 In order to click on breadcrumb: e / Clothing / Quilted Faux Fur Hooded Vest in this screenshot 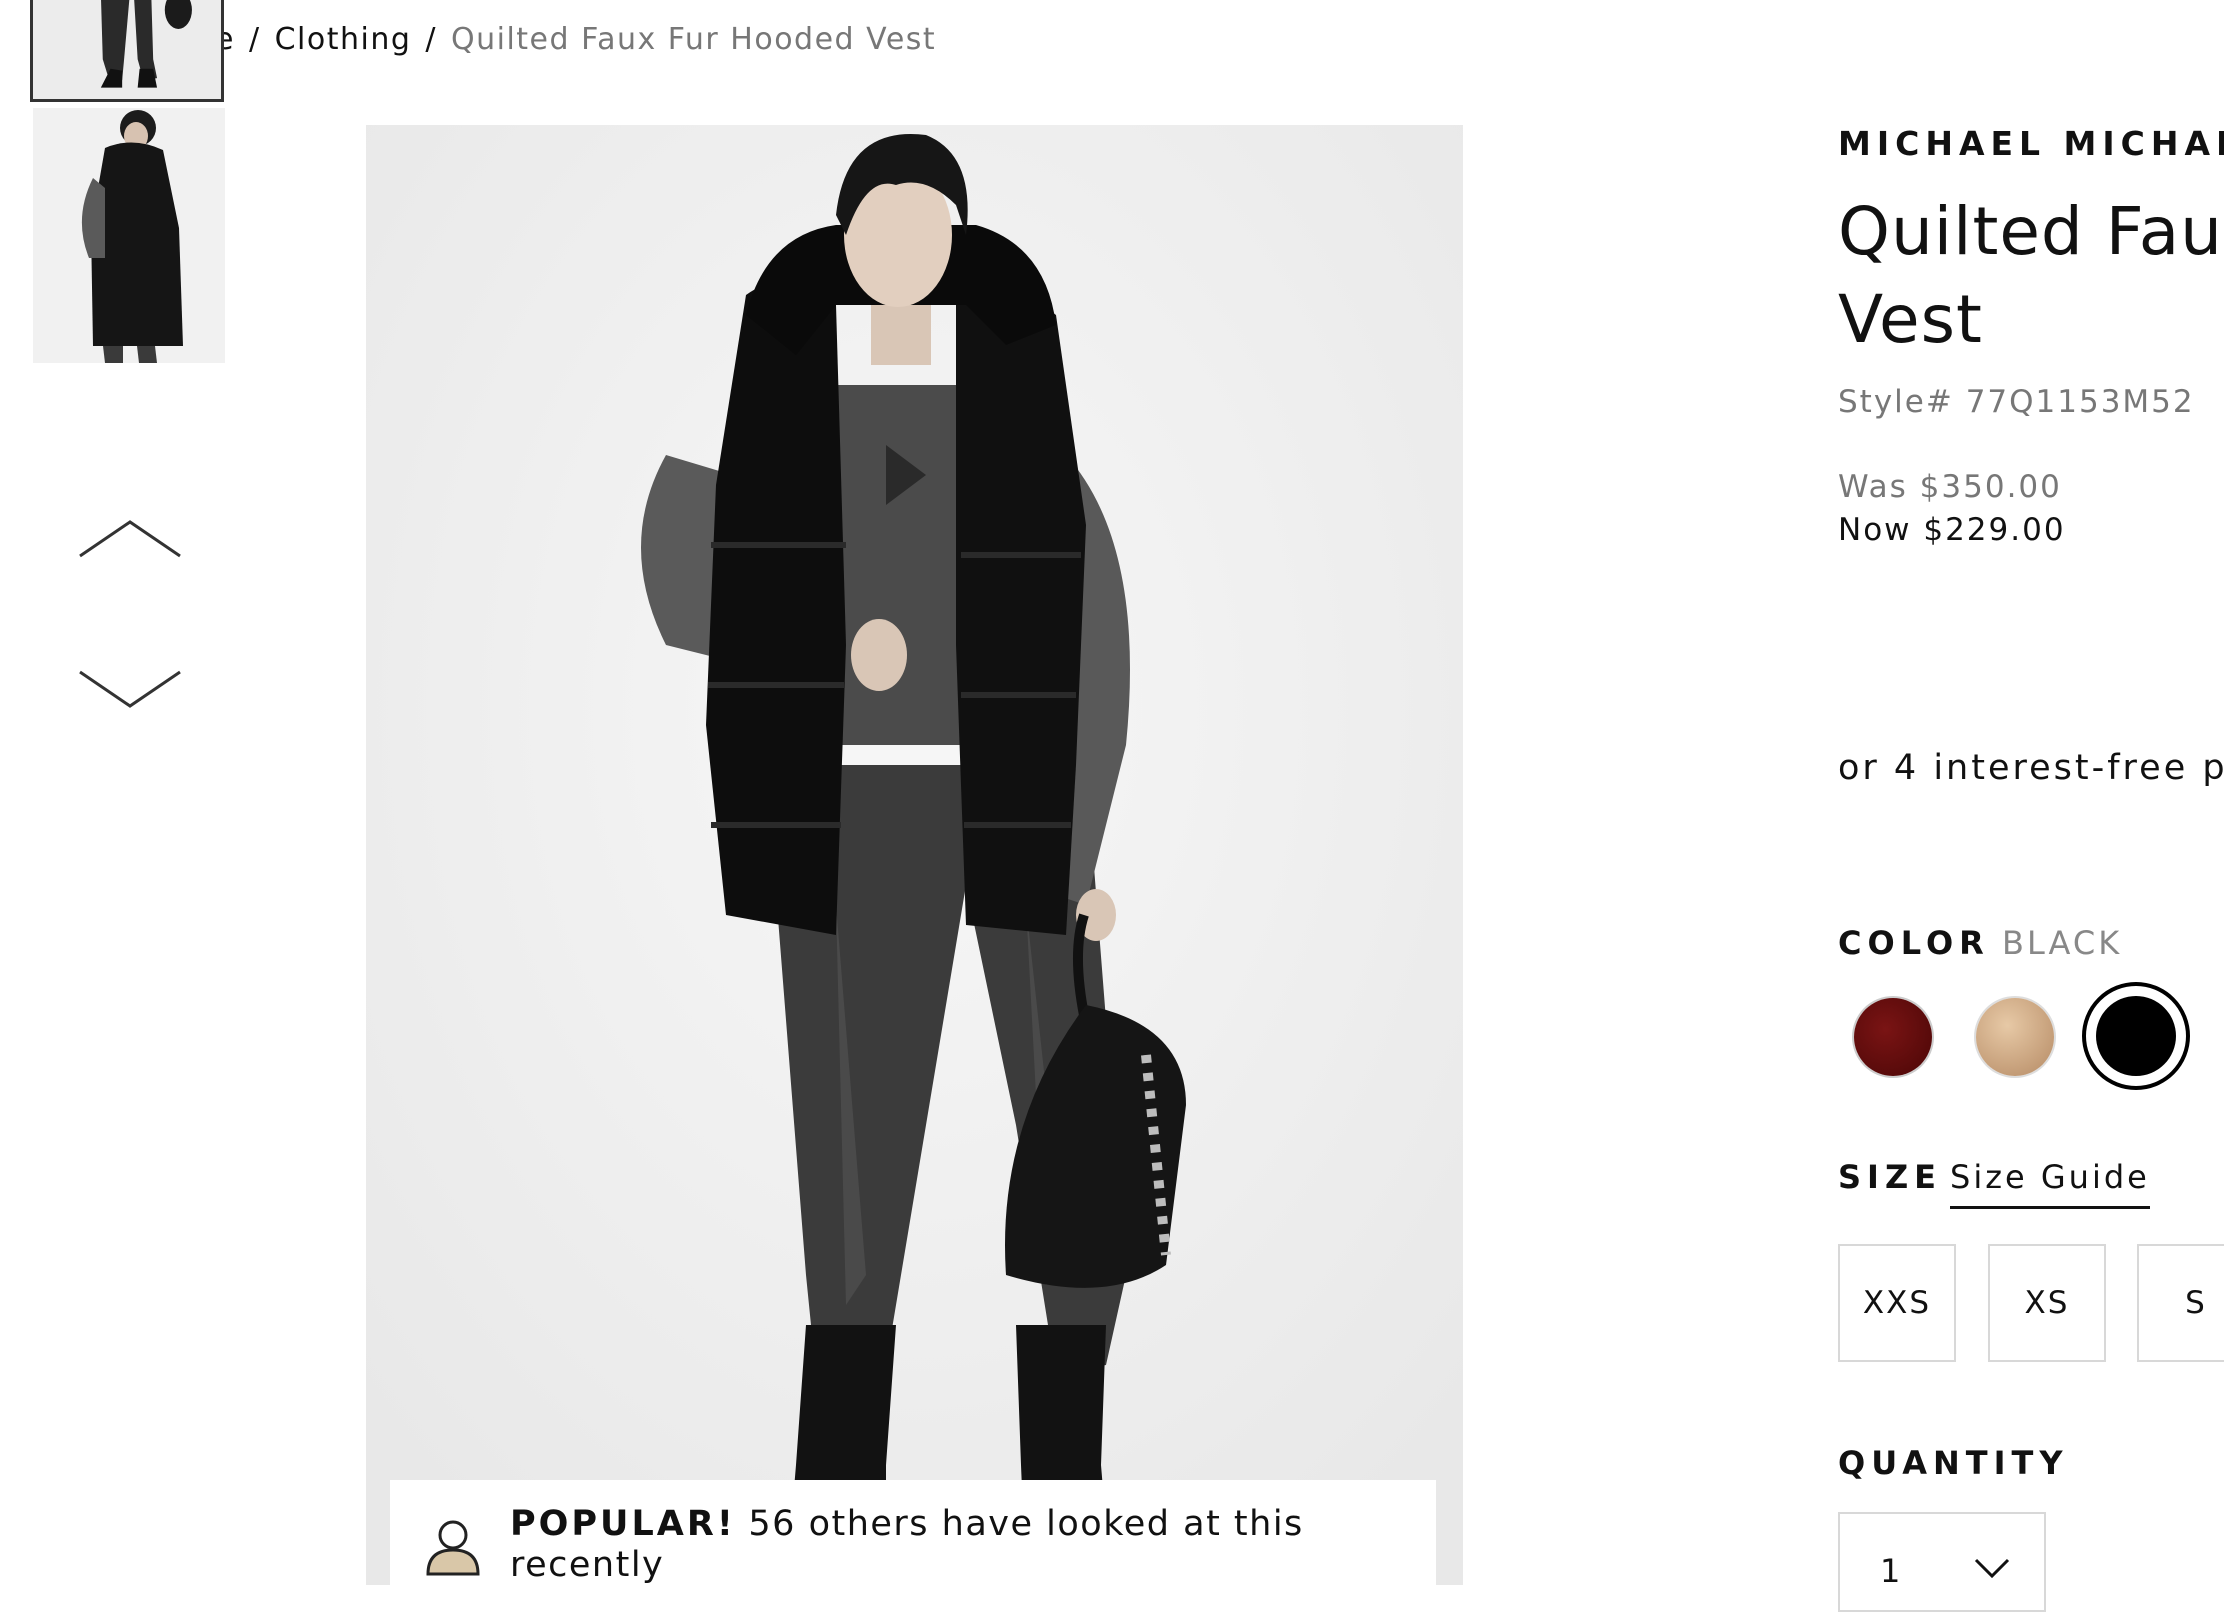, I will do `click(575, 39)`.